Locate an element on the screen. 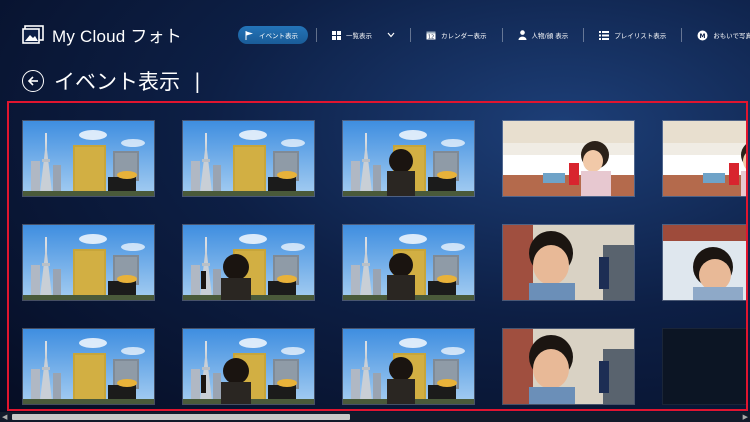 Image resolution: width=750 pixels, height=422 pixels. page-heading: イベント表示 | is located at coordinates (111, 81).